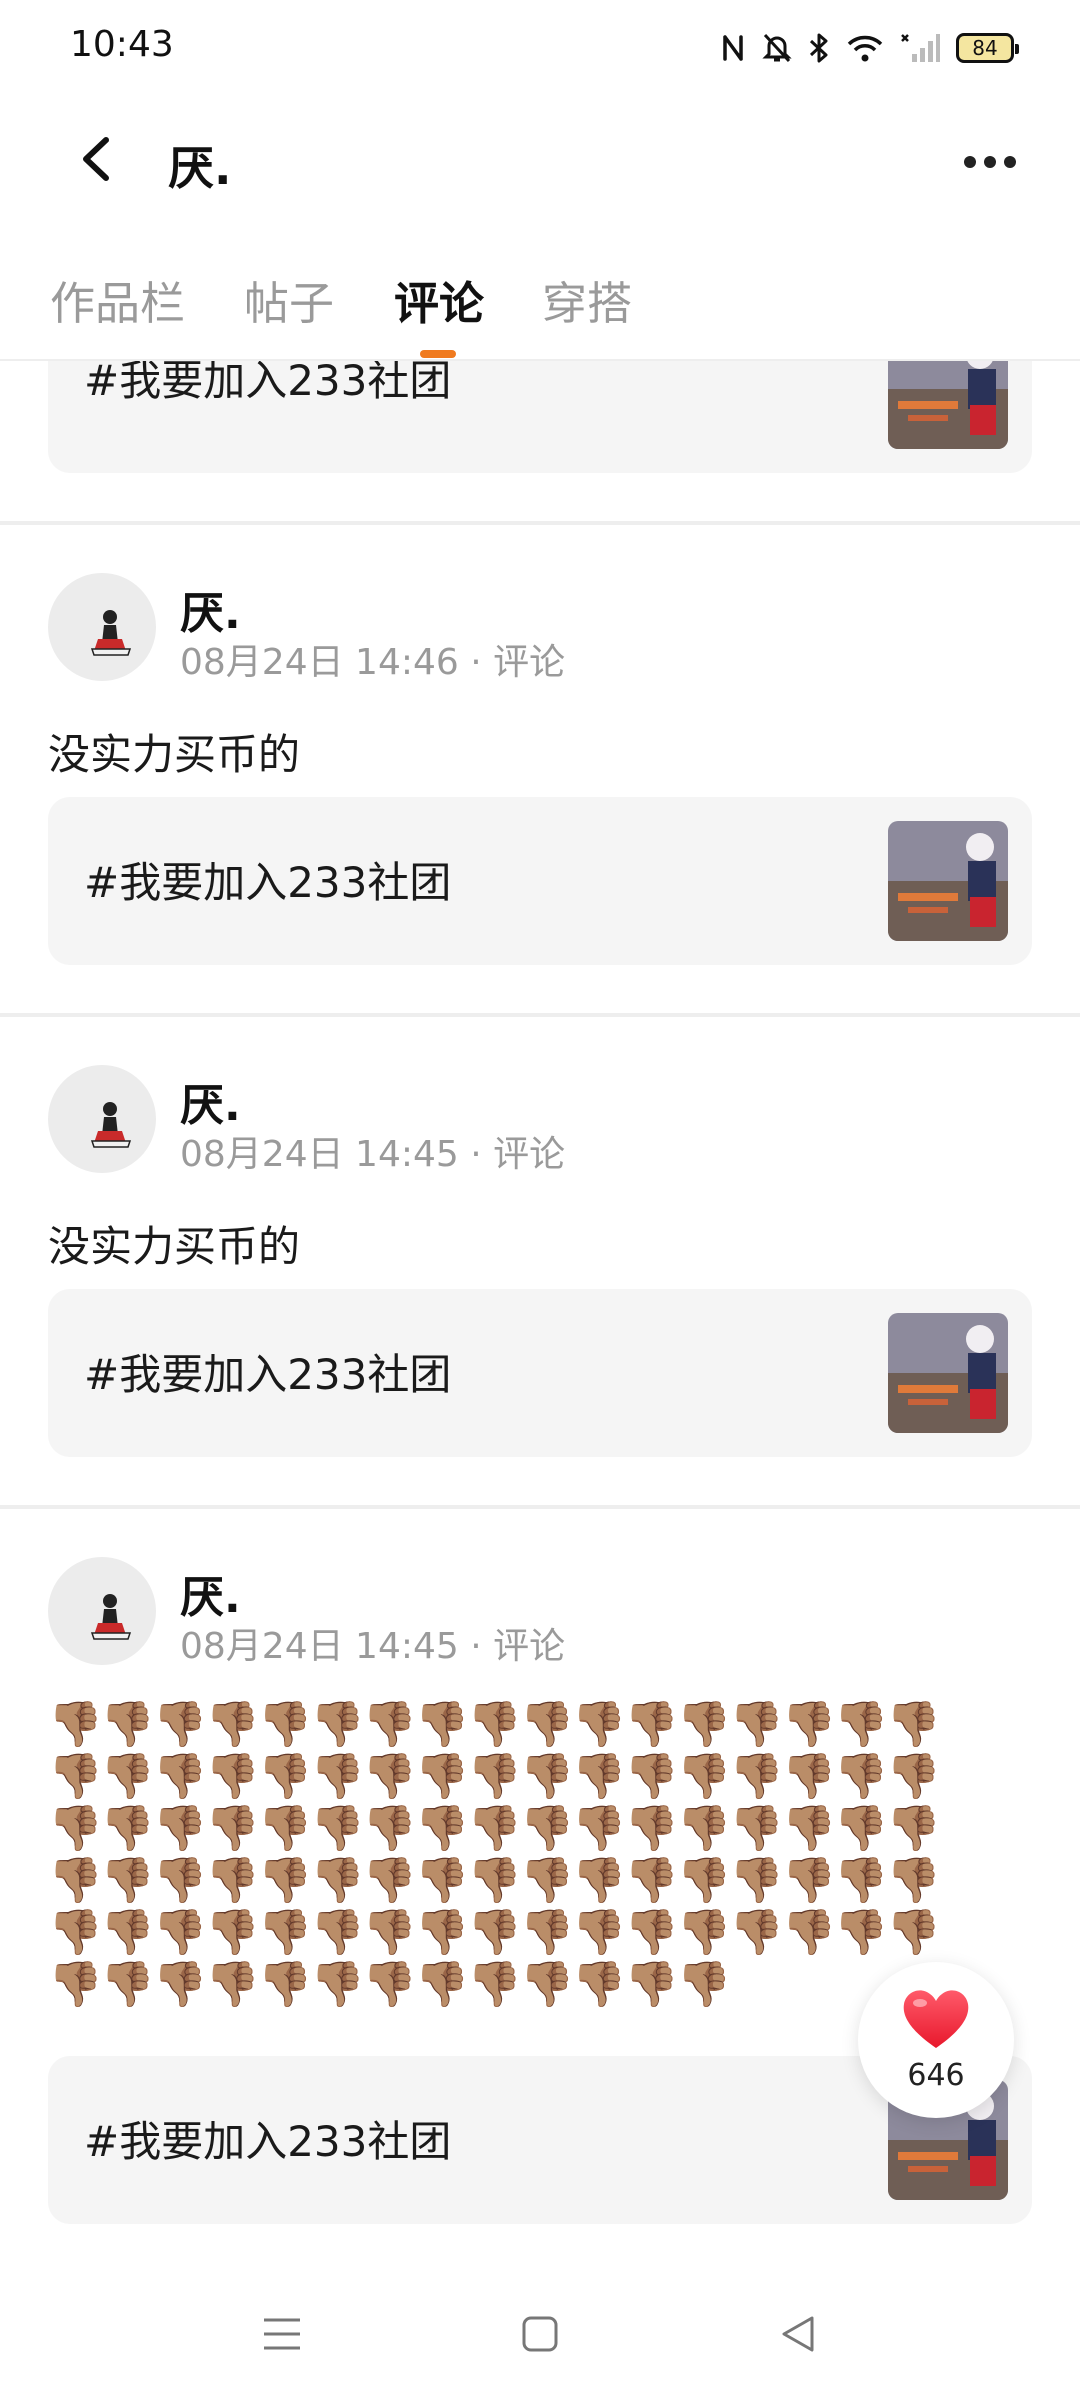 The width and height of the screenshot is (1080, 2400). I want to click on wifi-icon, so click(865, 48).